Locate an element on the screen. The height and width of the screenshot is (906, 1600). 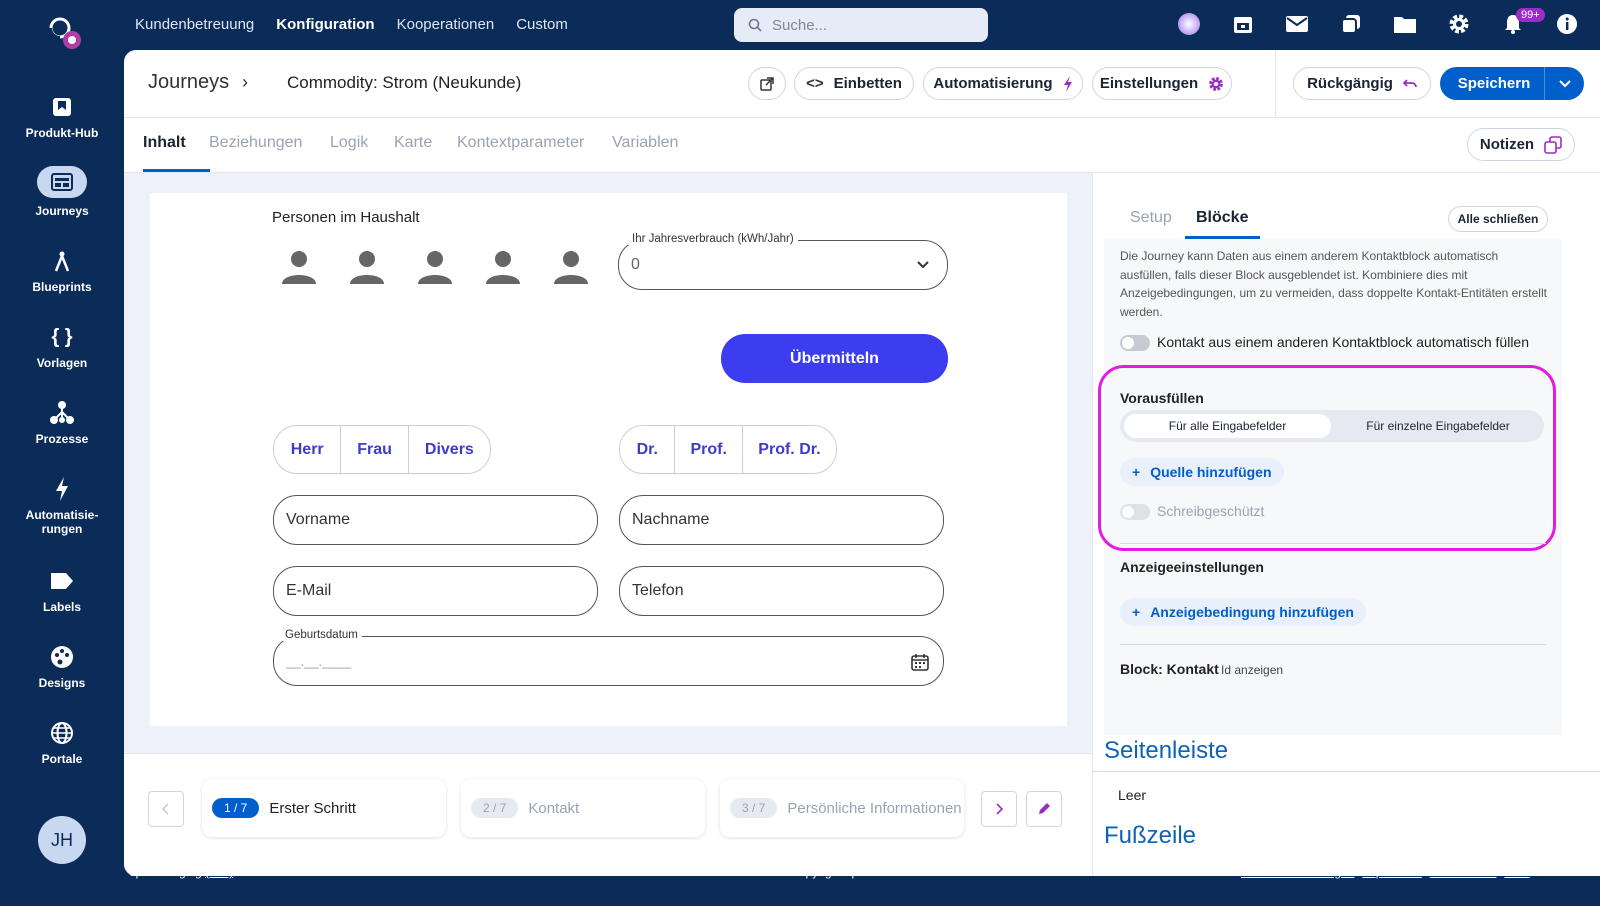
embed-button: <> Einbetten is located at coordinates (854, 83).